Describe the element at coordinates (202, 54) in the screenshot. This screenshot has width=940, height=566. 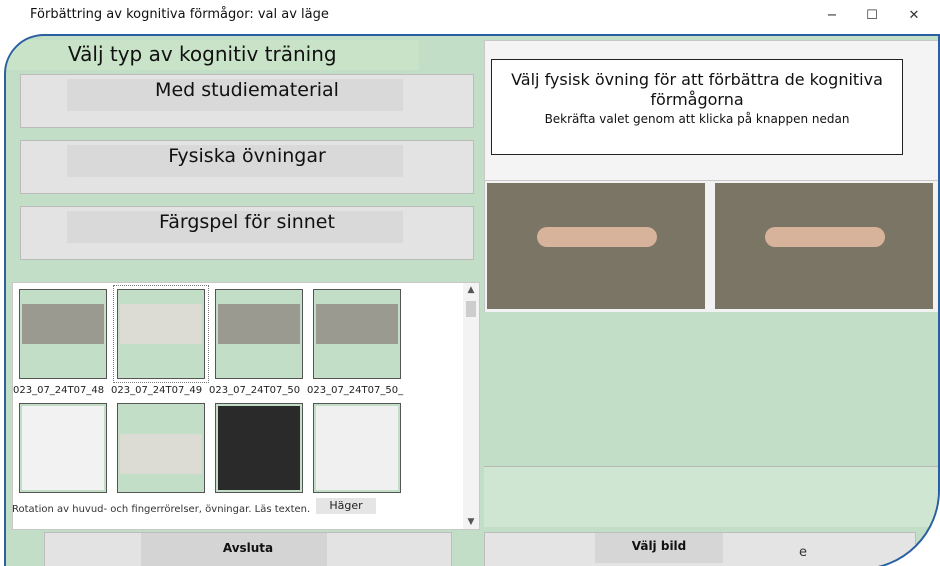
I see `section-heading: Välj typ av kognitiv träning` at that location.